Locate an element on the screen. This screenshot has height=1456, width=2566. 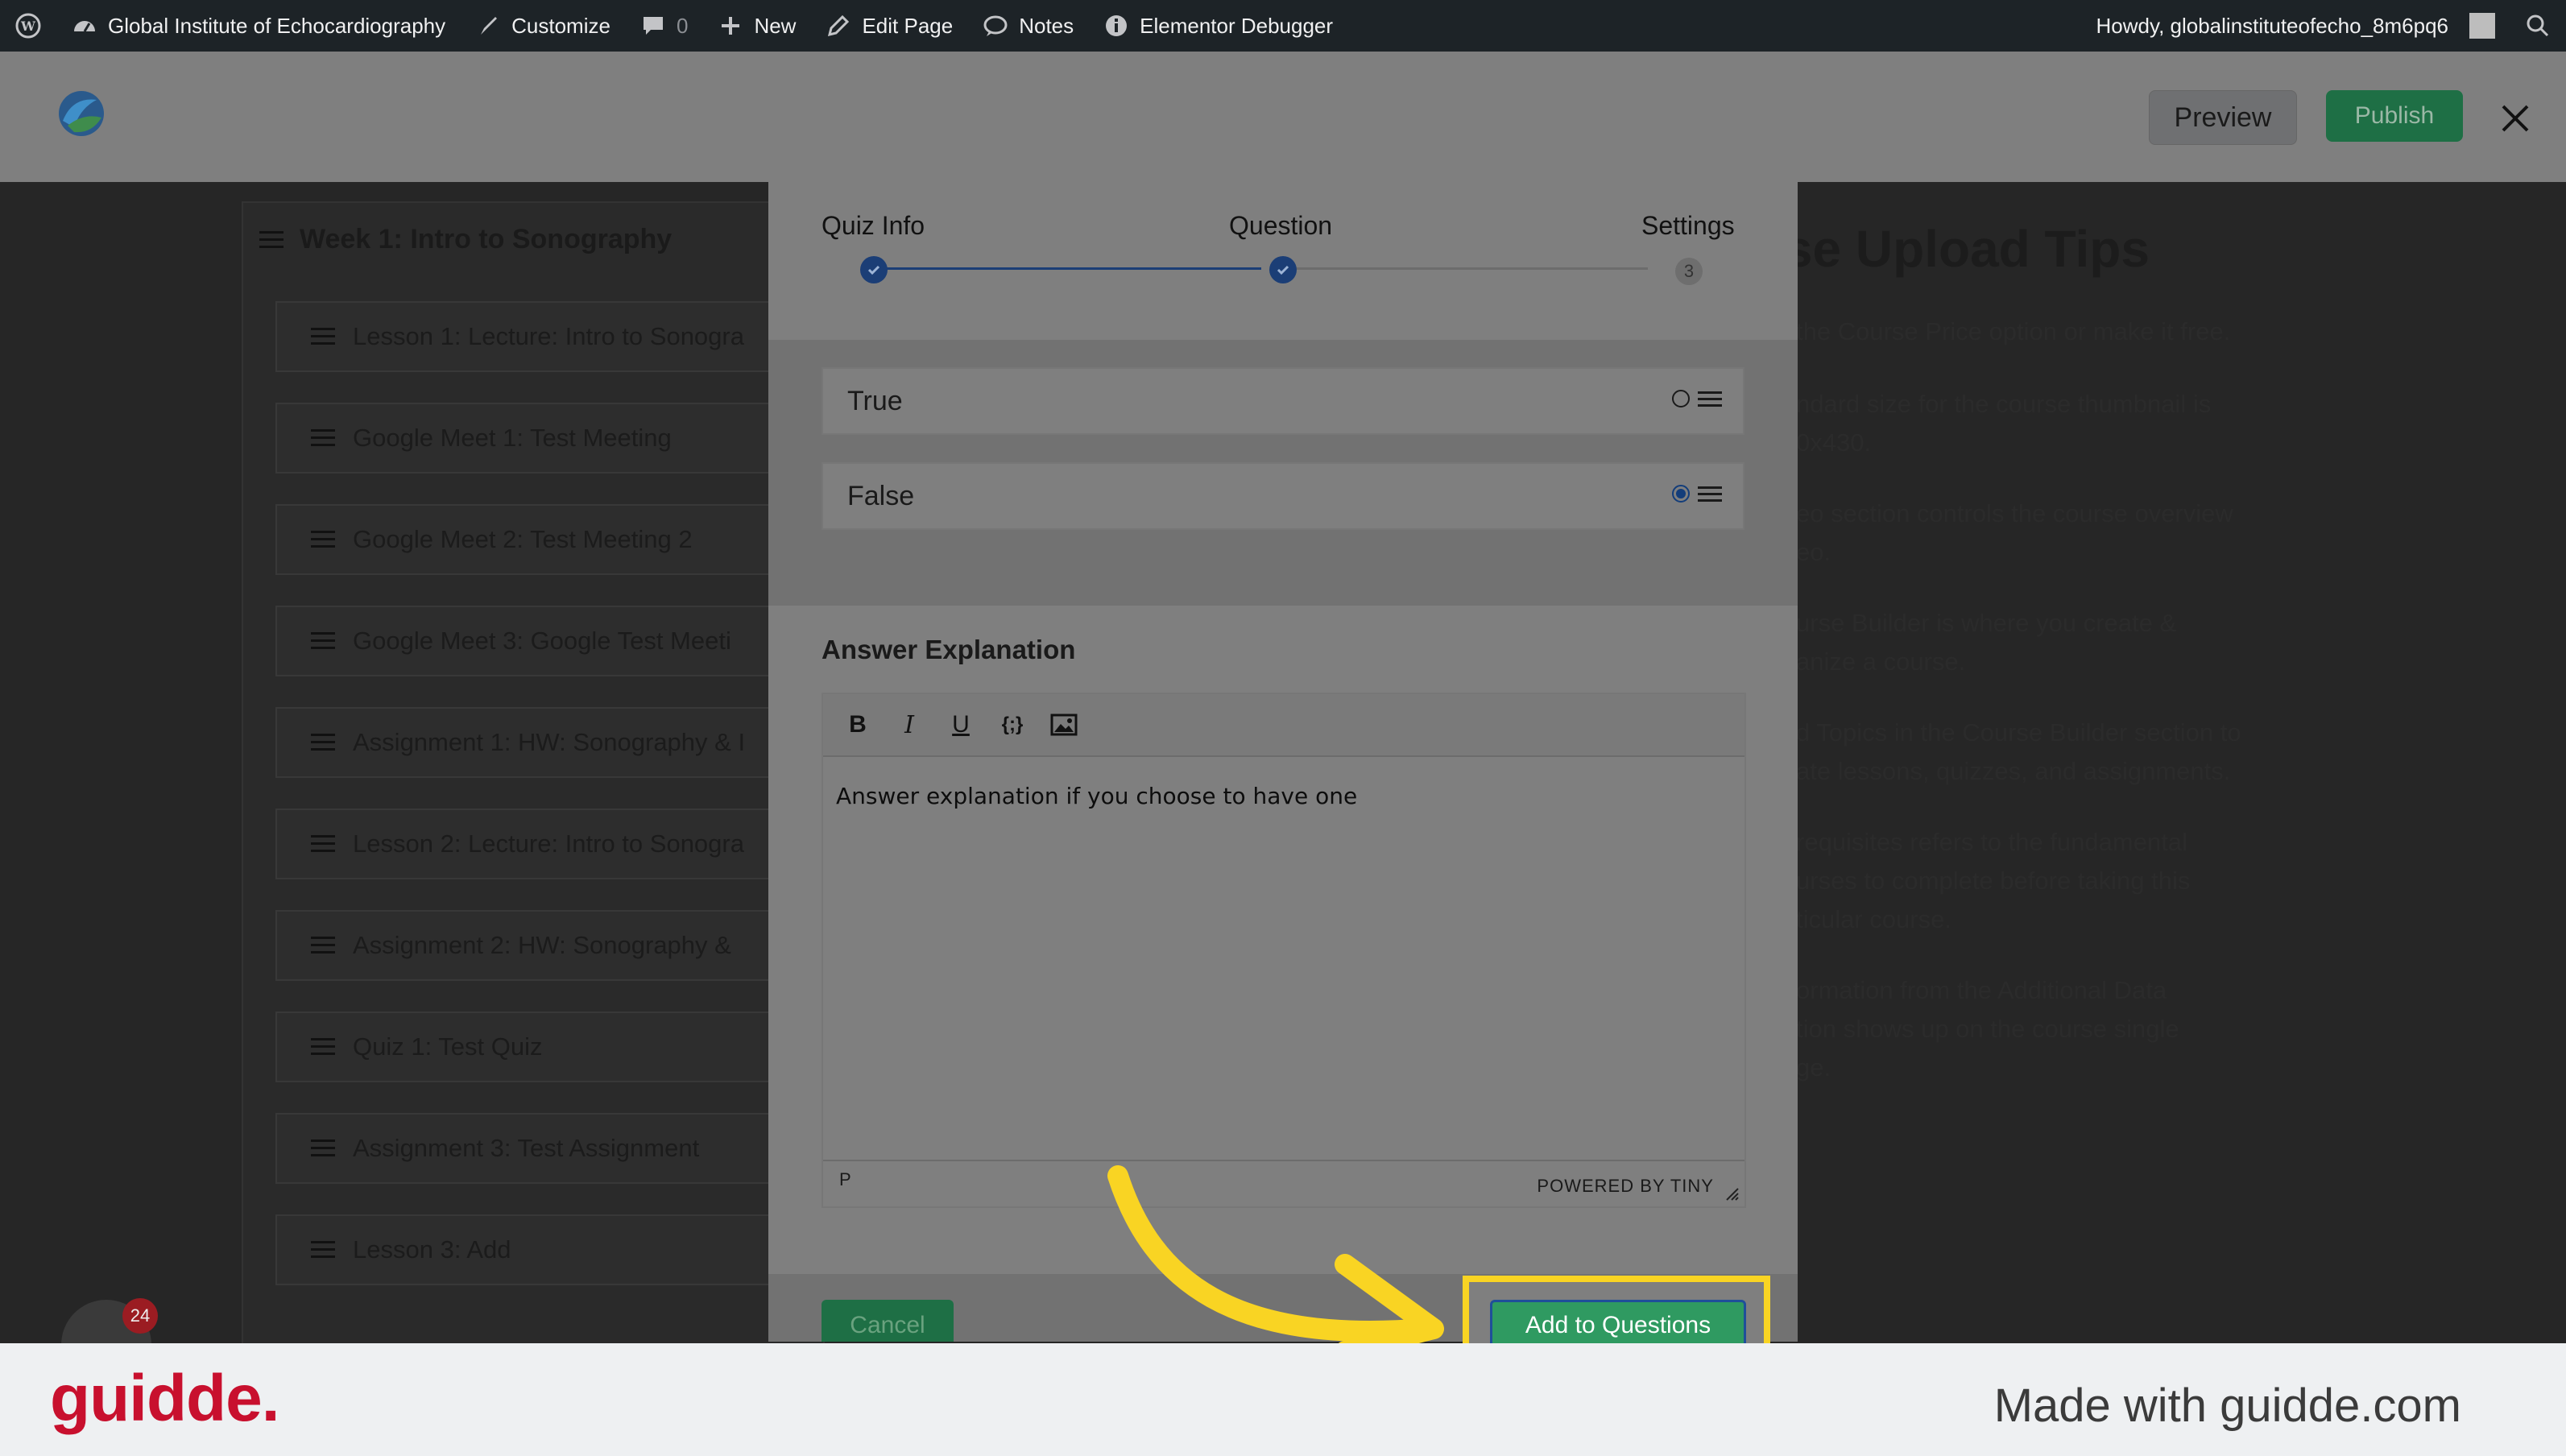
comments-count: 0 is located at coordinates (682, 25).